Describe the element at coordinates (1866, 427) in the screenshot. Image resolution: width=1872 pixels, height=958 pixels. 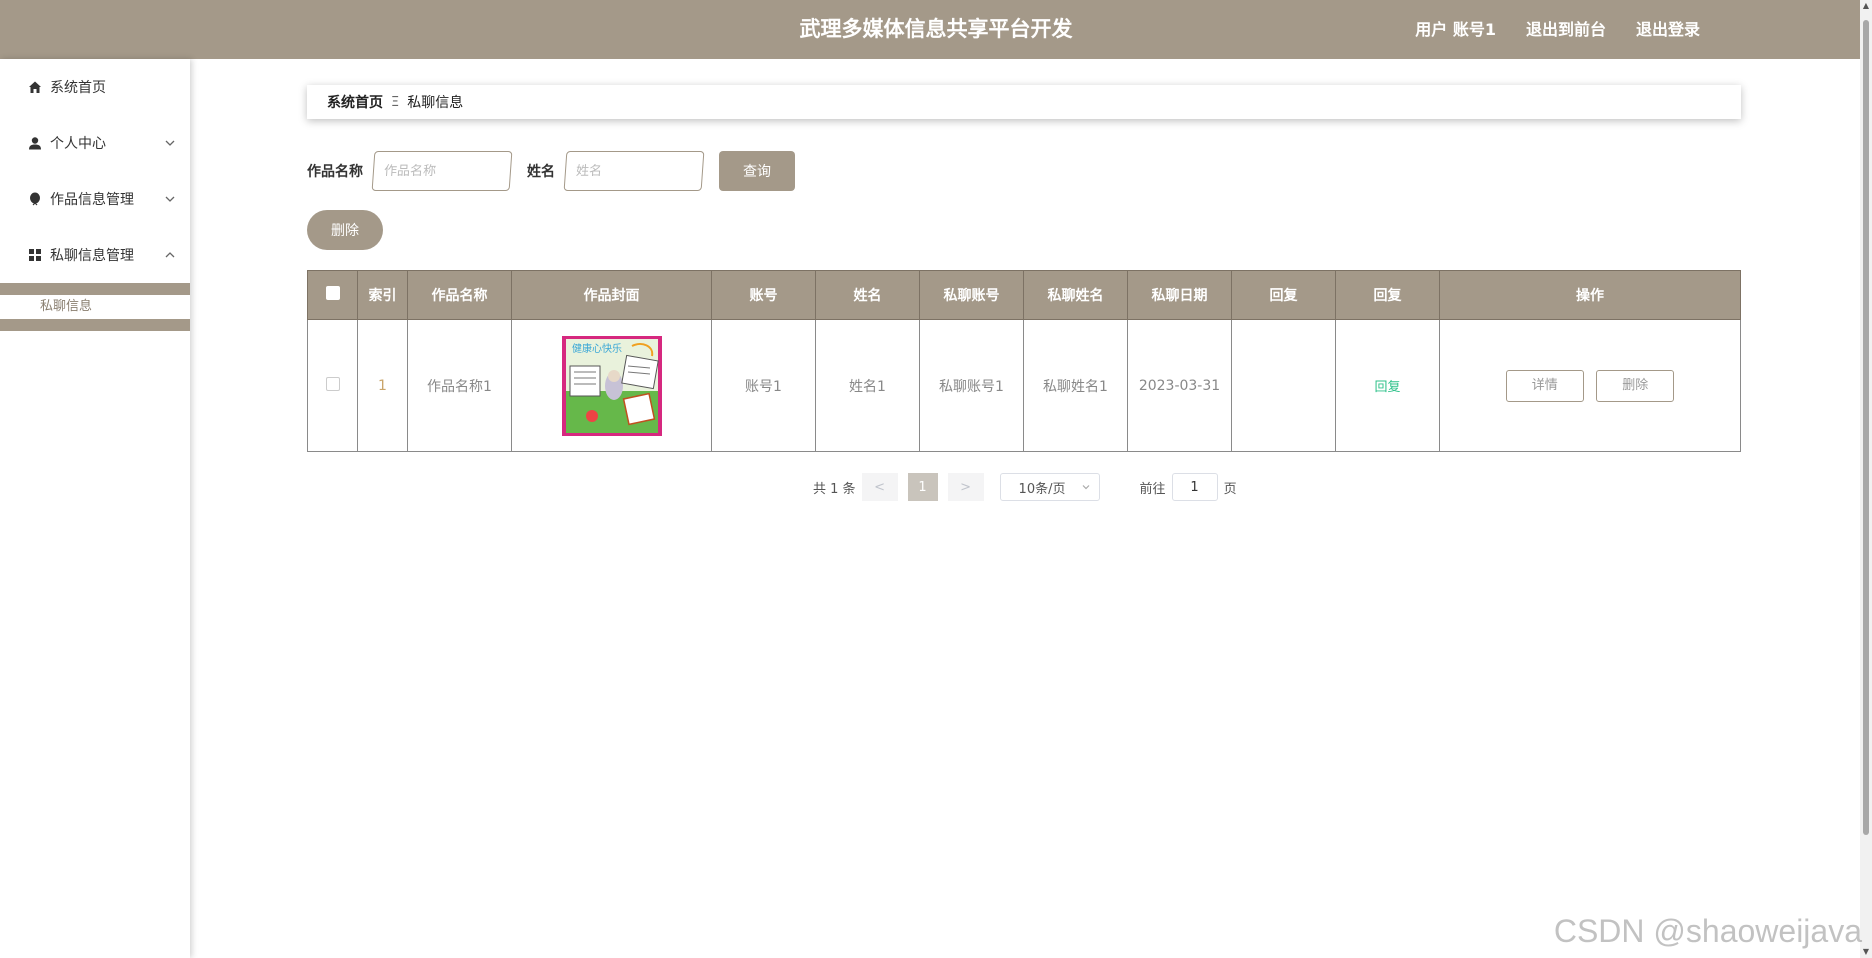
I see `scrollbar-thumb` at that location.